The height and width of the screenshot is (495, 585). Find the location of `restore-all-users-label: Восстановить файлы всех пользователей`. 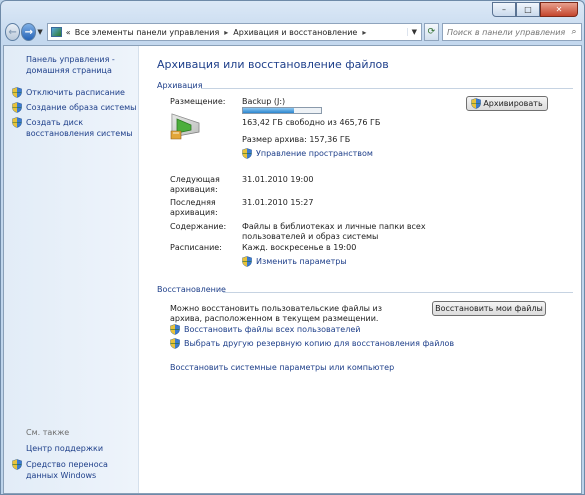

restore-all-users-label: Восстановить файлы всех пользователей is located at coordinates (272, 329).